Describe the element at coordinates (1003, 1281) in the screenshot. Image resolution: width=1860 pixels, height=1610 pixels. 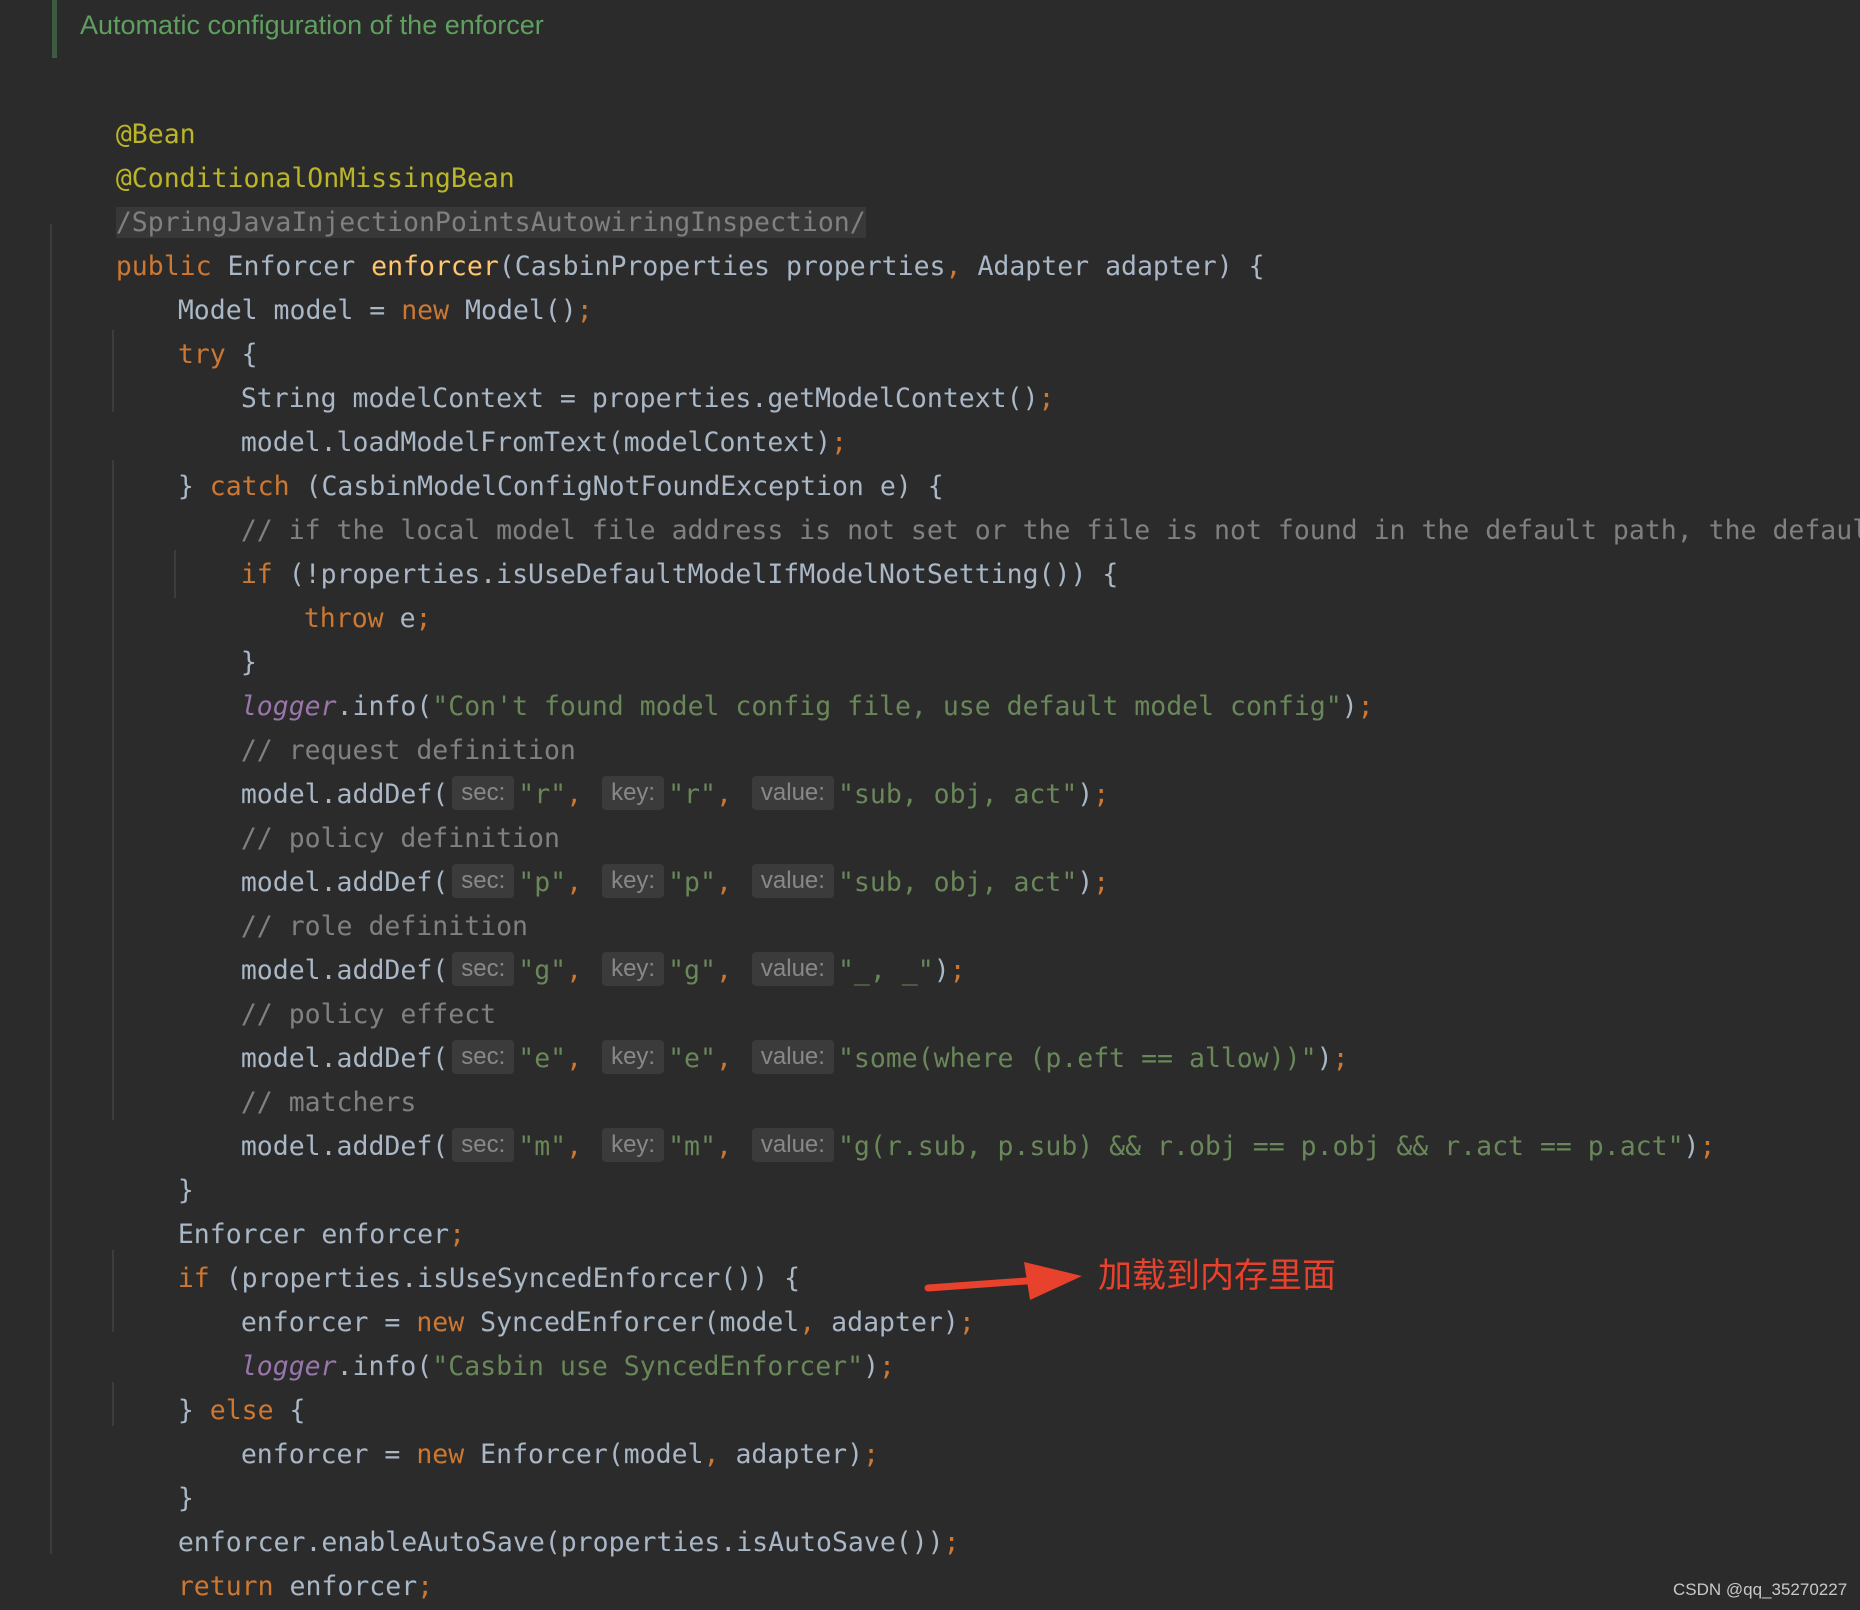
I see `red-arrow-icon` at that location.